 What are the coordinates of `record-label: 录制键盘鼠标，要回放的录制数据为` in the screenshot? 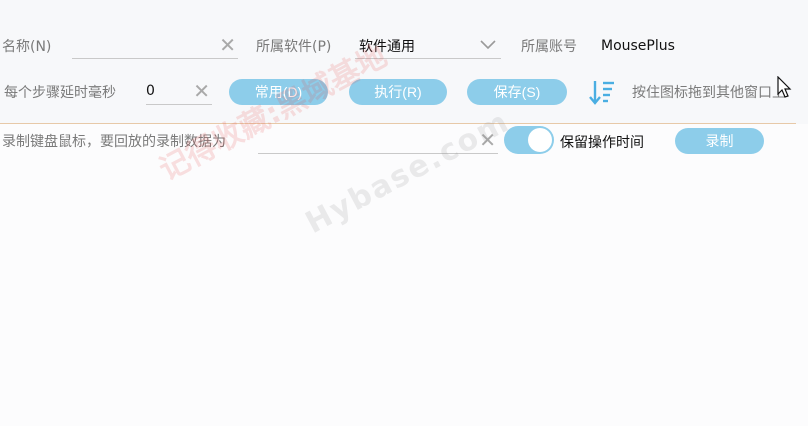 It's located at (114, 142).